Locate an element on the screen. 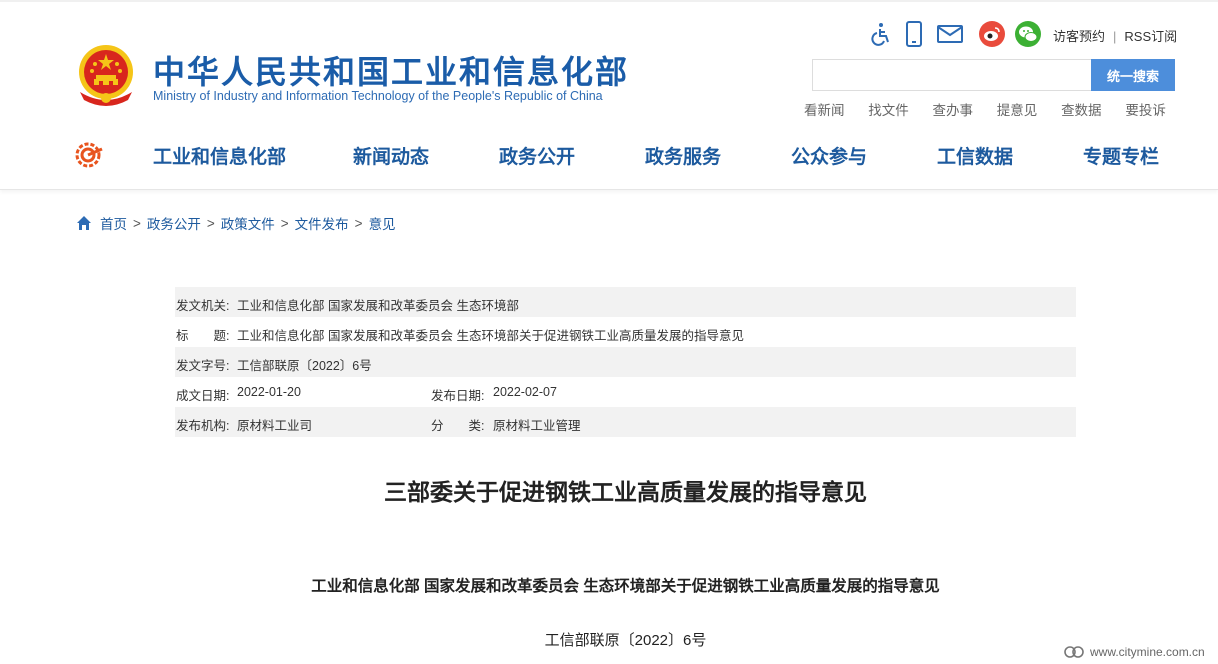 The height and width of the screenshot is (664, 1218). accessibility-icon is located at coordinates (880, 34).